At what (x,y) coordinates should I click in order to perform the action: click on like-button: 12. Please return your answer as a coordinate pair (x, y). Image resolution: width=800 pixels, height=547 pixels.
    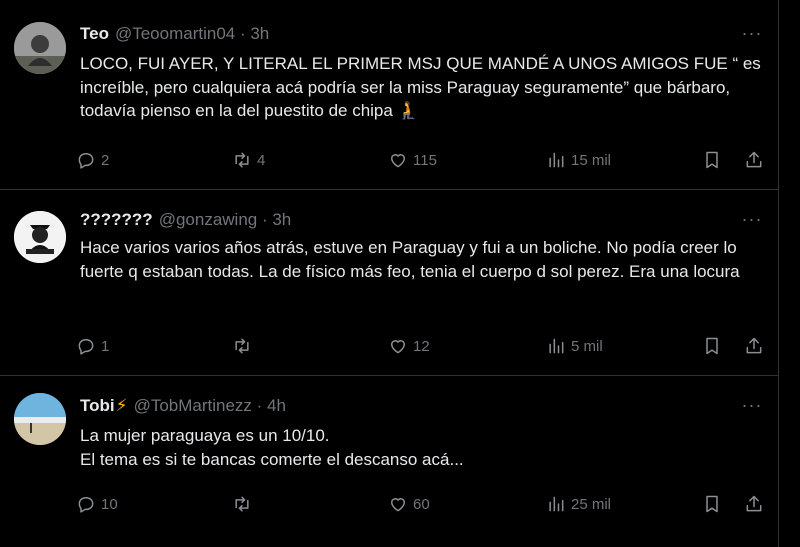
    Looking at the image, I should click on (409, 346).